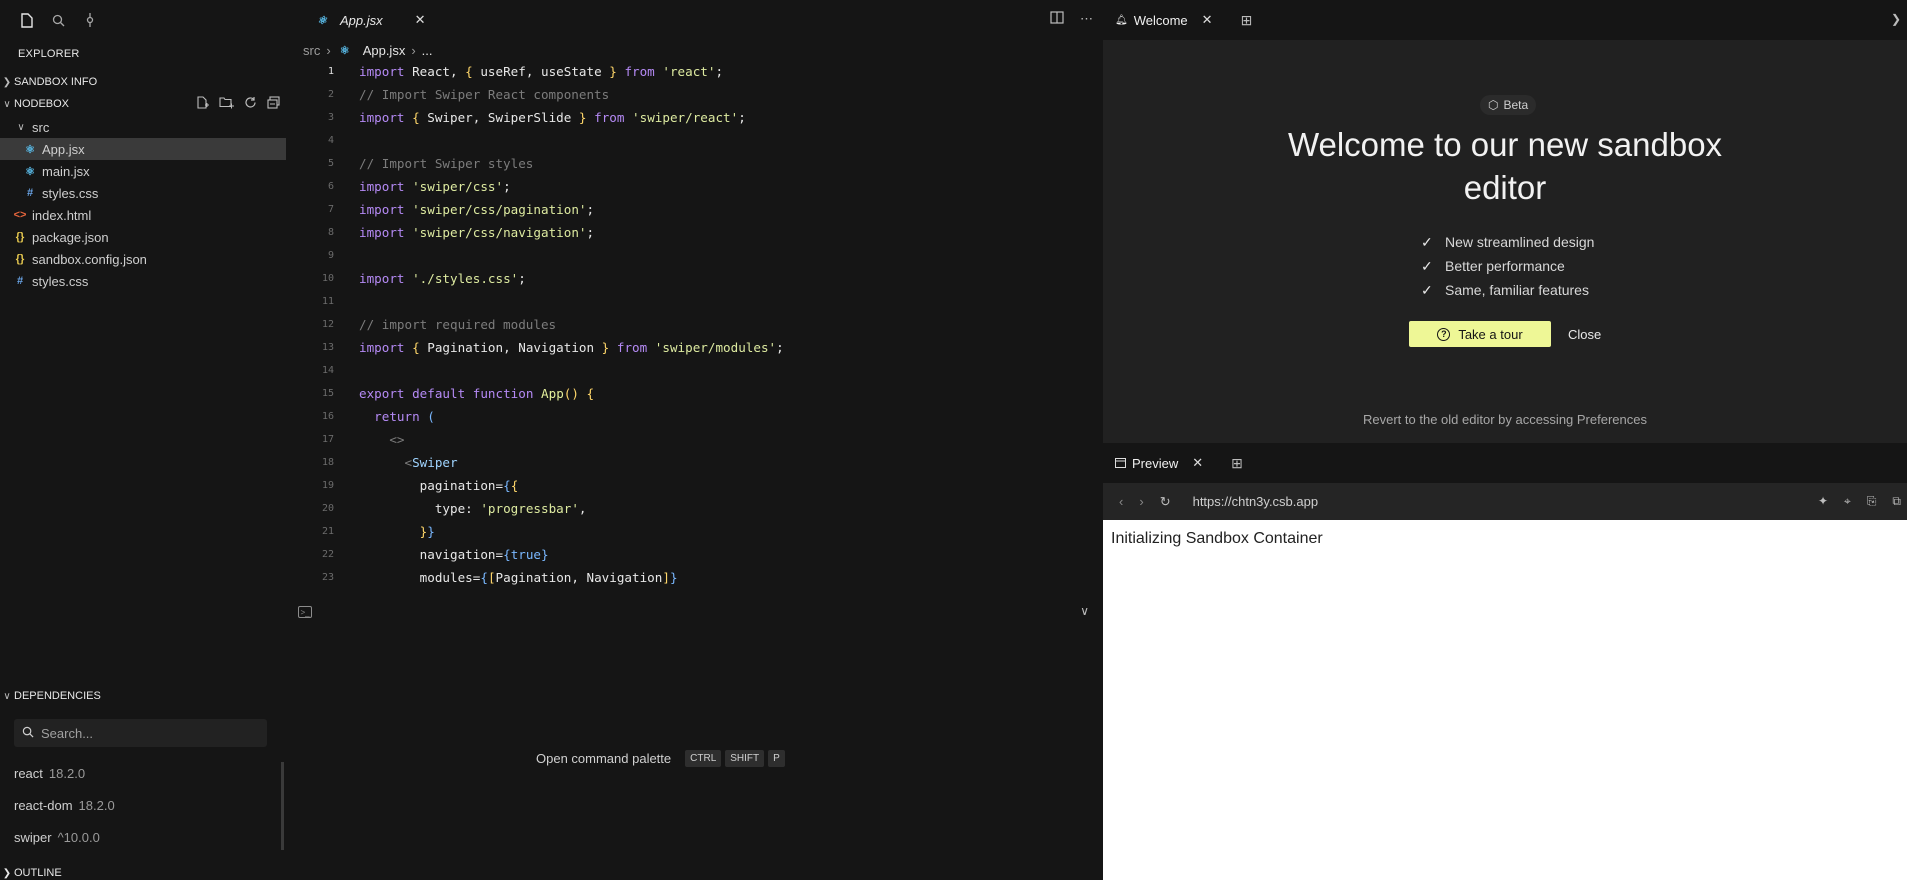 Image resolution: width=1907 pixels, height=880 pixels. Describe the element at coordinates (330, 163) in the screenshot. I see `line-number: 5` at that location.